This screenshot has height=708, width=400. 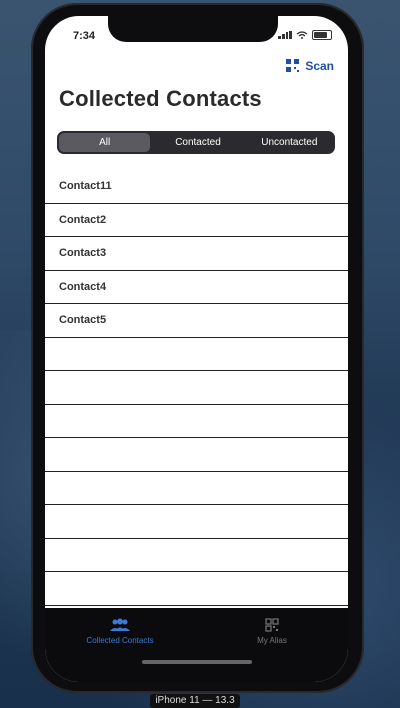 What do you see at coordinates (193, 29) in the screenshot?
I see `phone-notch` at bounding box center [193, 29].